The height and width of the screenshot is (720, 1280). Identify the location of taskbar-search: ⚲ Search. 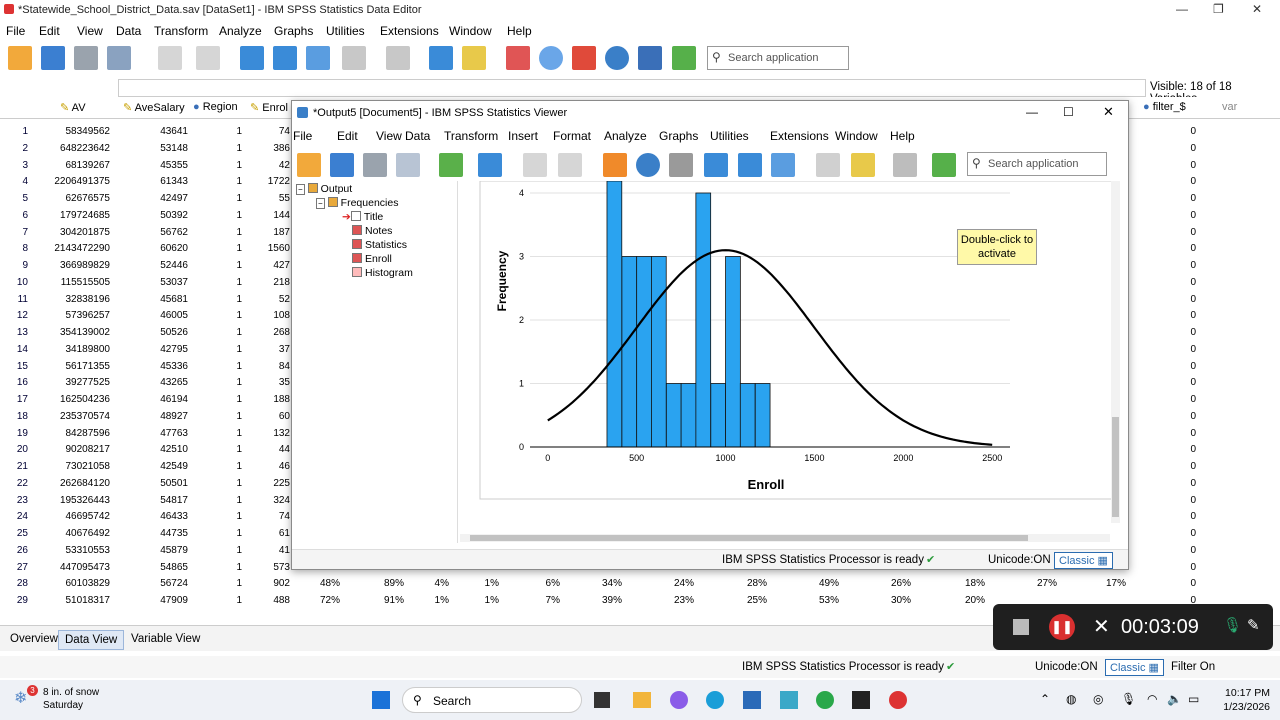
(492, 700).